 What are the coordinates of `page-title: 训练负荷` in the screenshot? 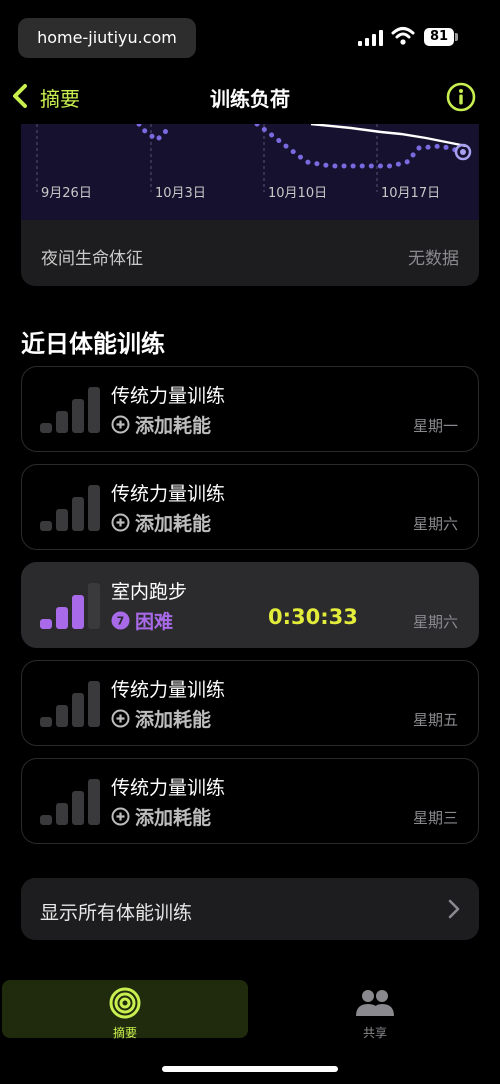 It's located at (250, 99).